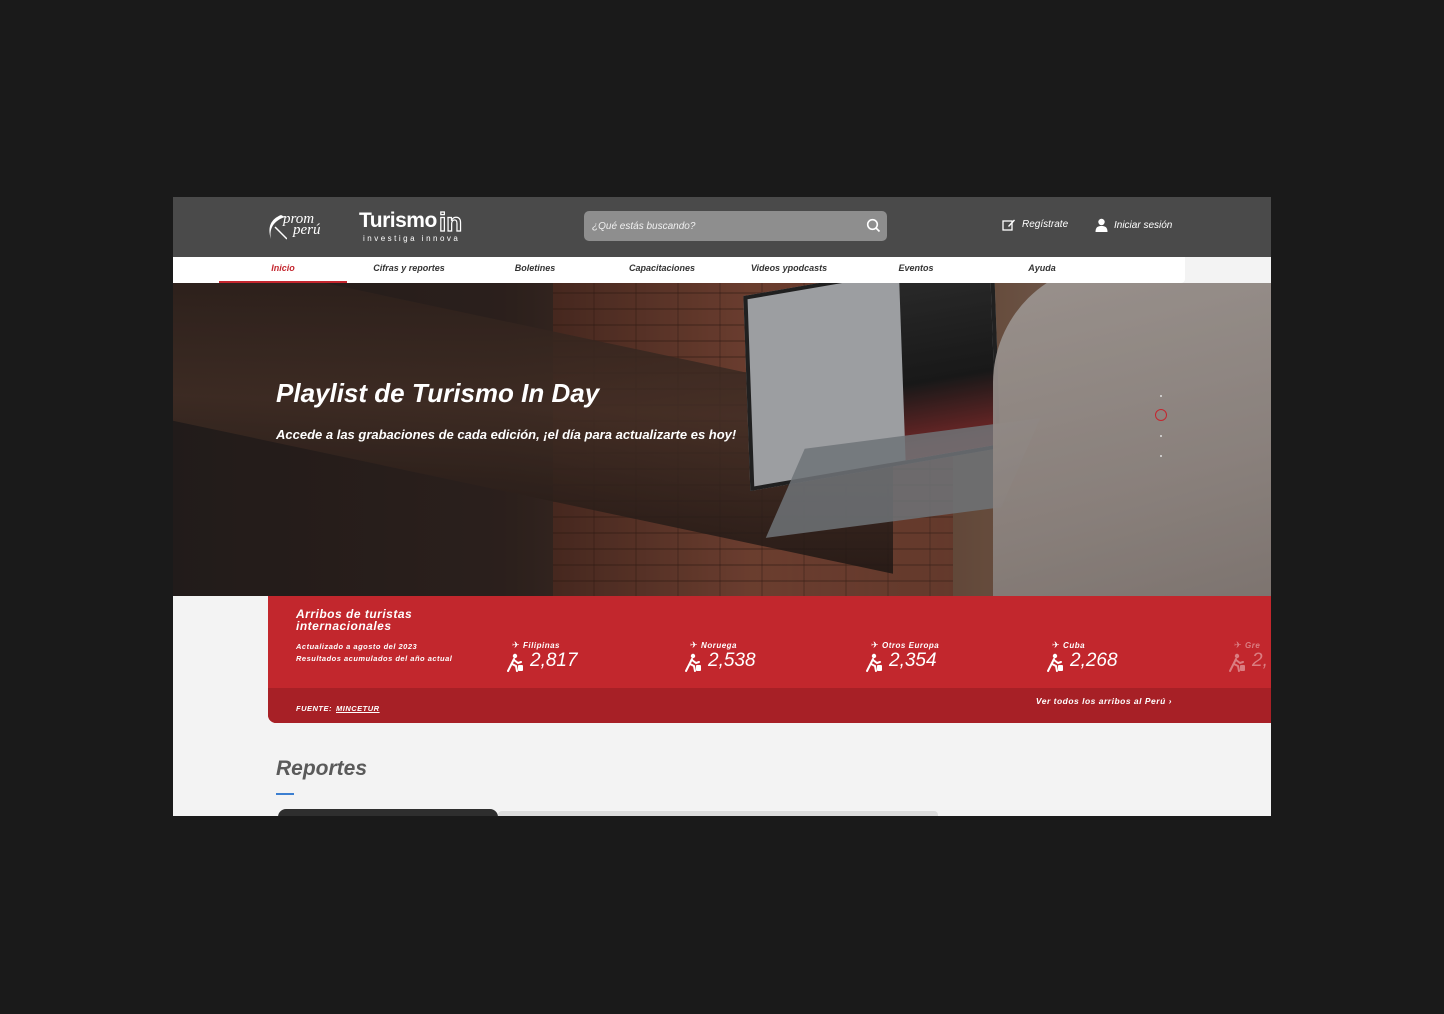 The height and width of the screenshot is (1014, 1444). Describe the element at coordinates (1253, 645) in the screenshot. I see `arrival-country: Gre` at that location.